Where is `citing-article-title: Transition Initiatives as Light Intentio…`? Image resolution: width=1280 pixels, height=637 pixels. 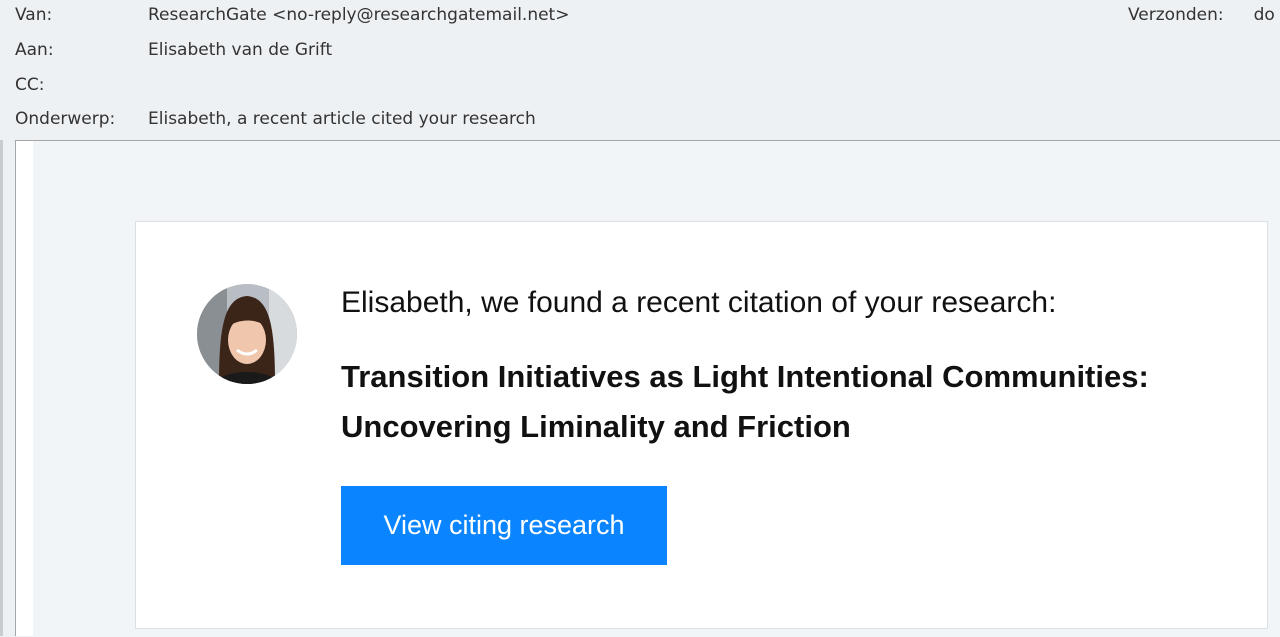
citing-article-title: Transition Initiatives as Light Intentio… is located at coordinates (745, 401).